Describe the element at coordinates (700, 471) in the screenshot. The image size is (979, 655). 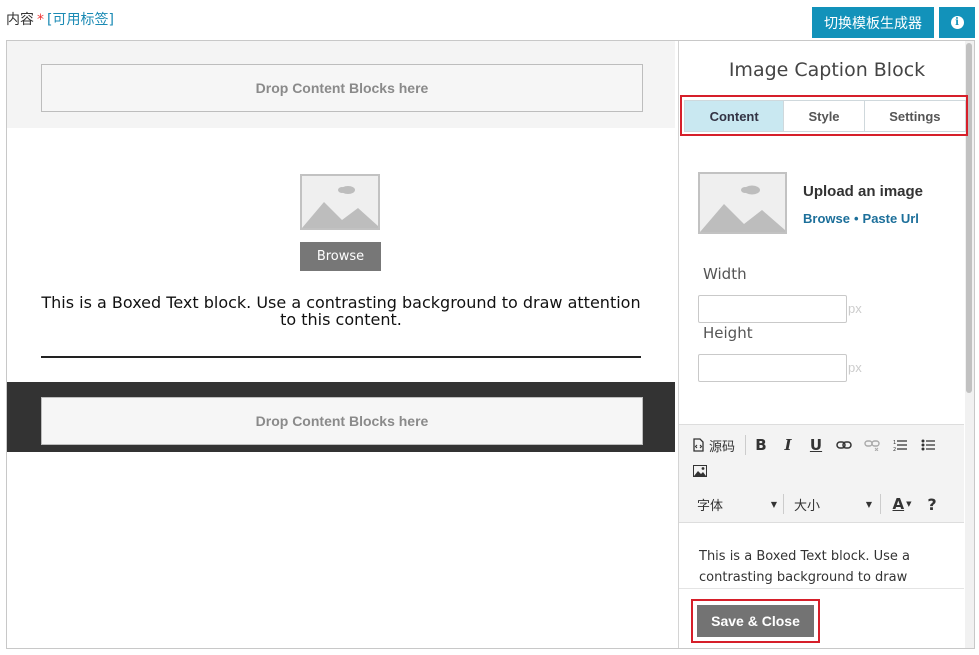
I see `insert-image-icon` at that location.